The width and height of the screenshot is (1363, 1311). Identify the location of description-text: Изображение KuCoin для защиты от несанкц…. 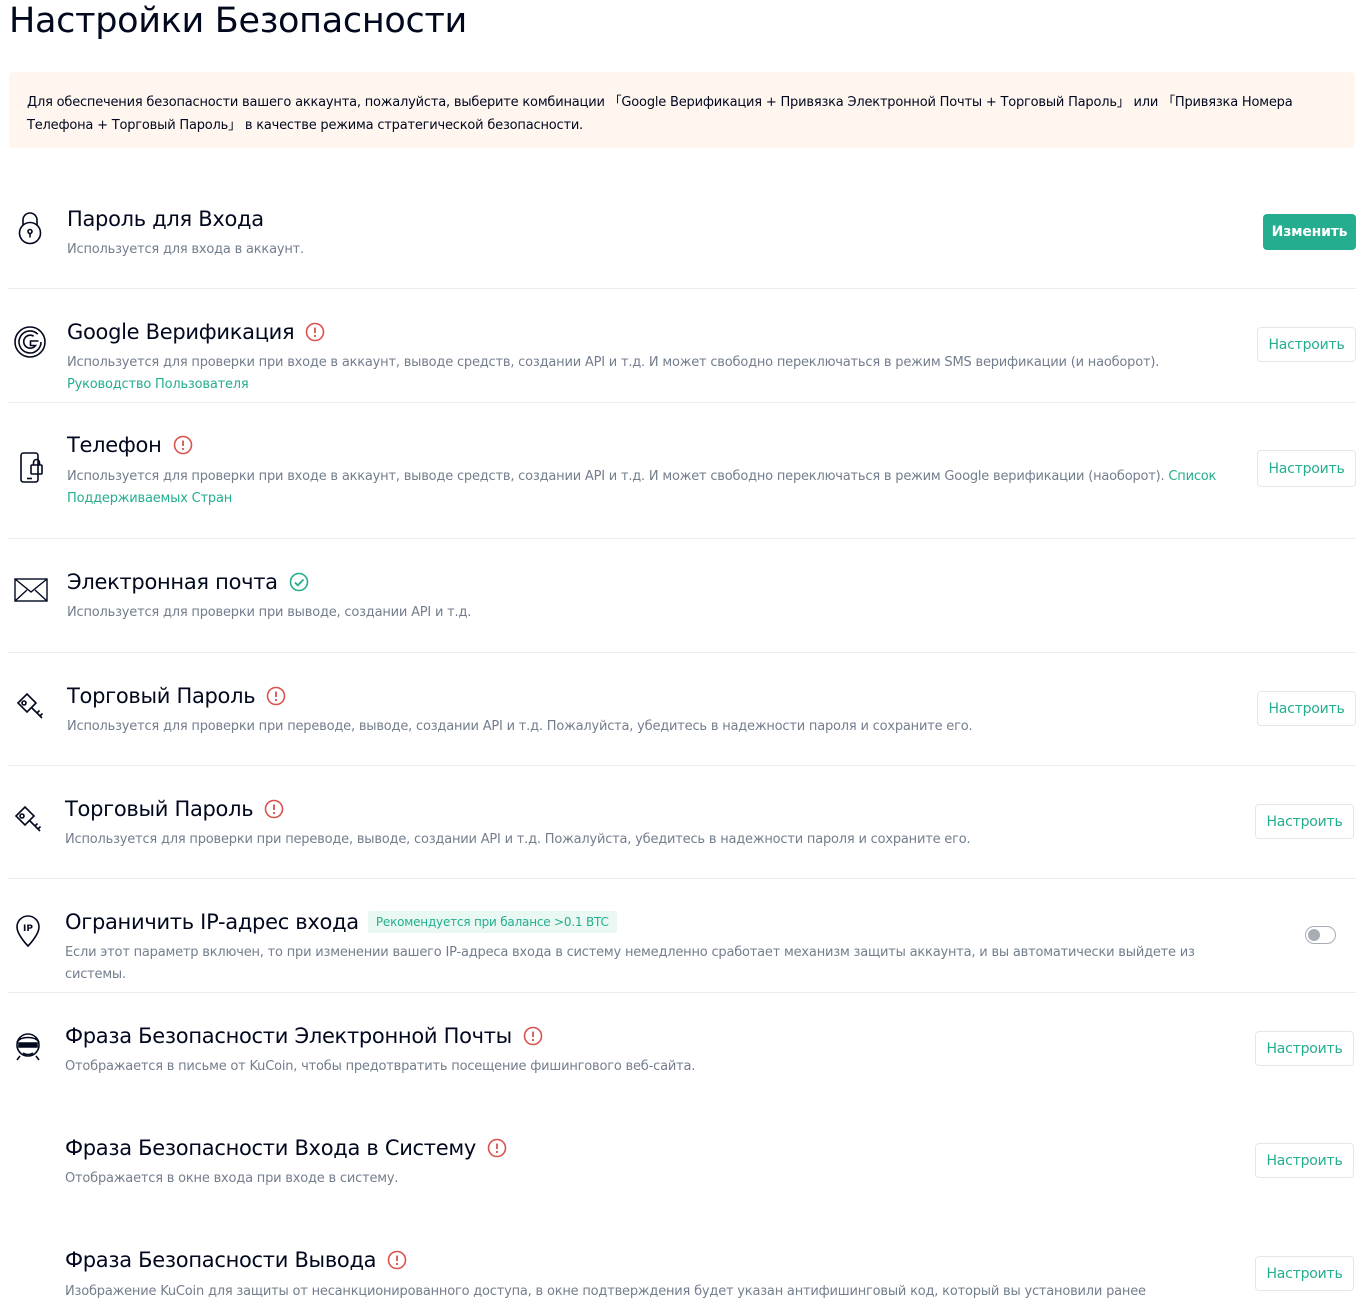
(605, 1291).